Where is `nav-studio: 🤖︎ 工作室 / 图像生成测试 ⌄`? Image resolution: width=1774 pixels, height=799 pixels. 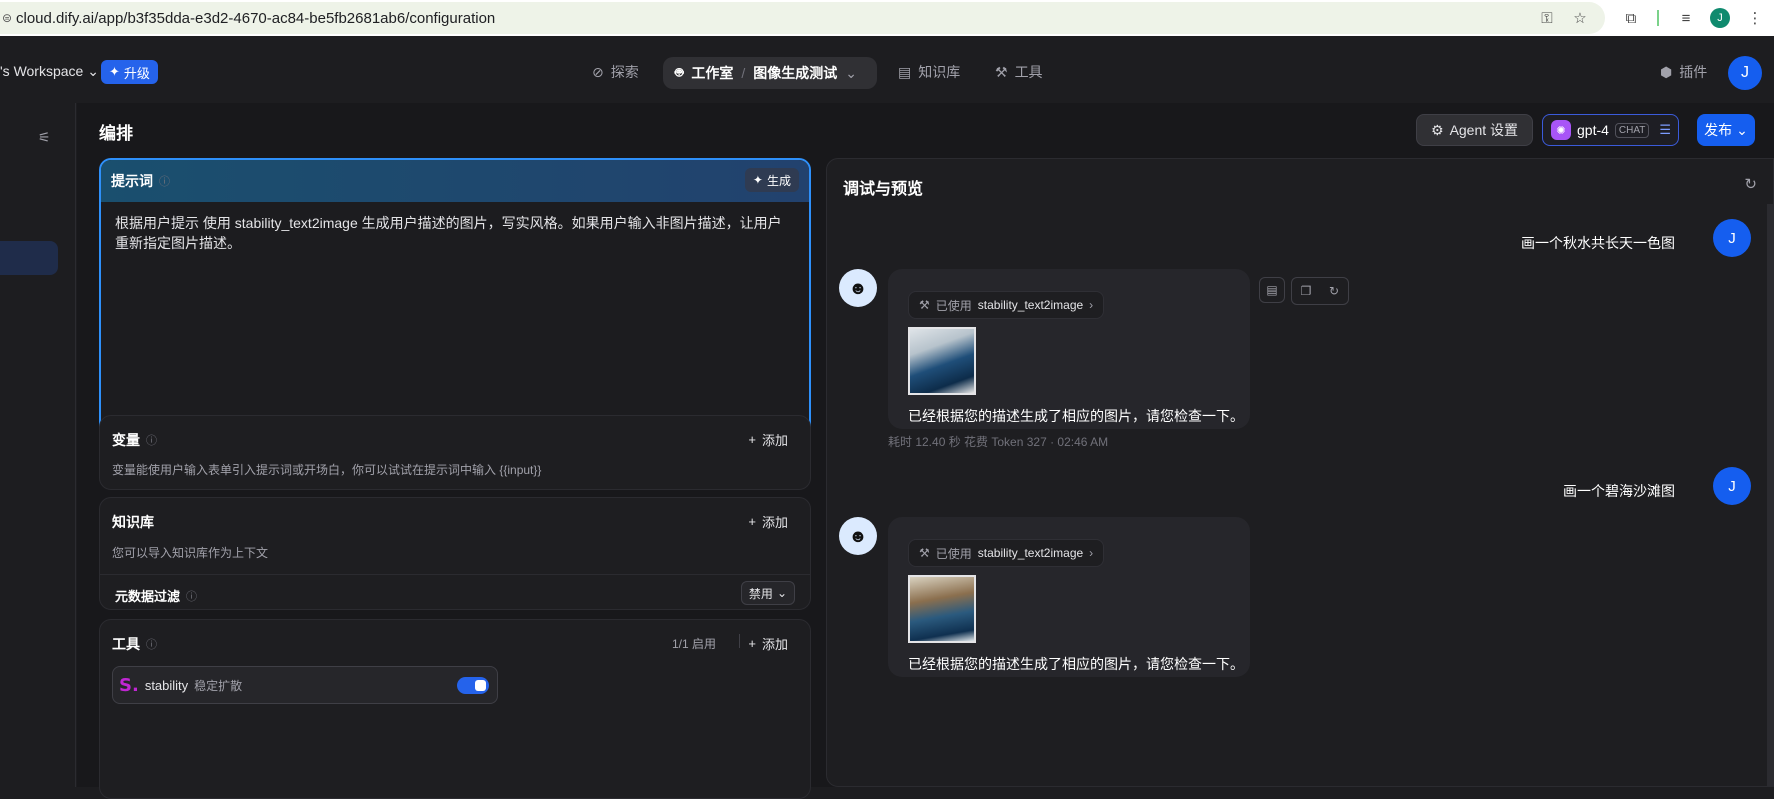
nav-studio: 🤖︎ 工作室 / 图像生成测试 ⌄ is located at coordinates (770, 73).